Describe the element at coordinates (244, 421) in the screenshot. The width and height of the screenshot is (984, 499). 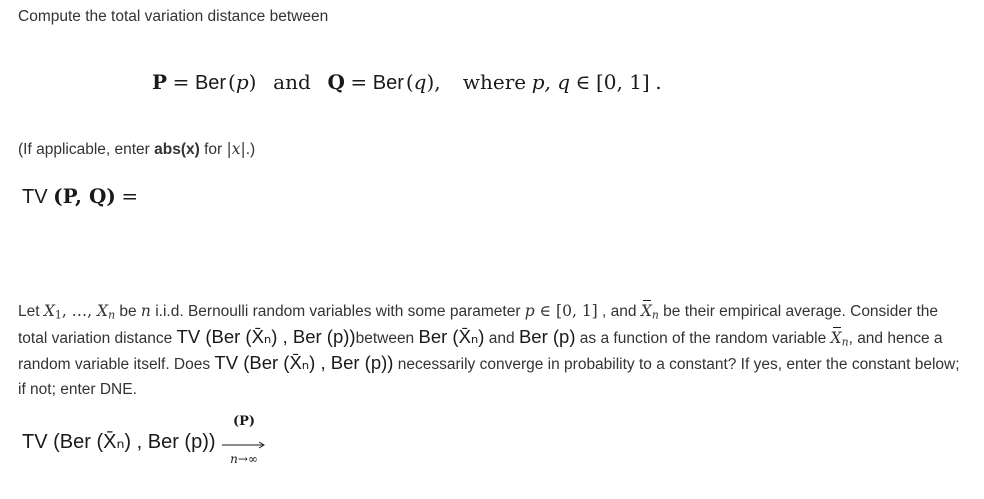
I see `convergence-label: (P)` at that location.